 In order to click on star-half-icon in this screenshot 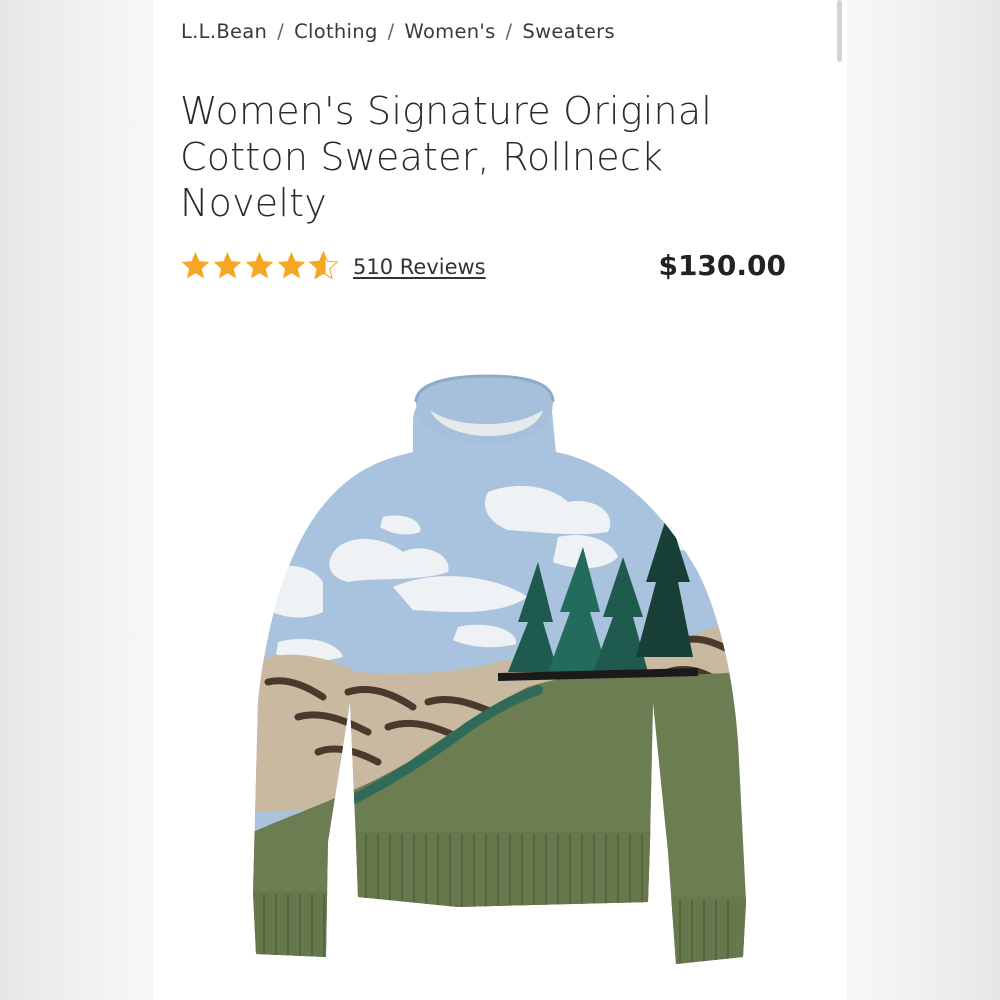, I will do `click(323, 265)`.